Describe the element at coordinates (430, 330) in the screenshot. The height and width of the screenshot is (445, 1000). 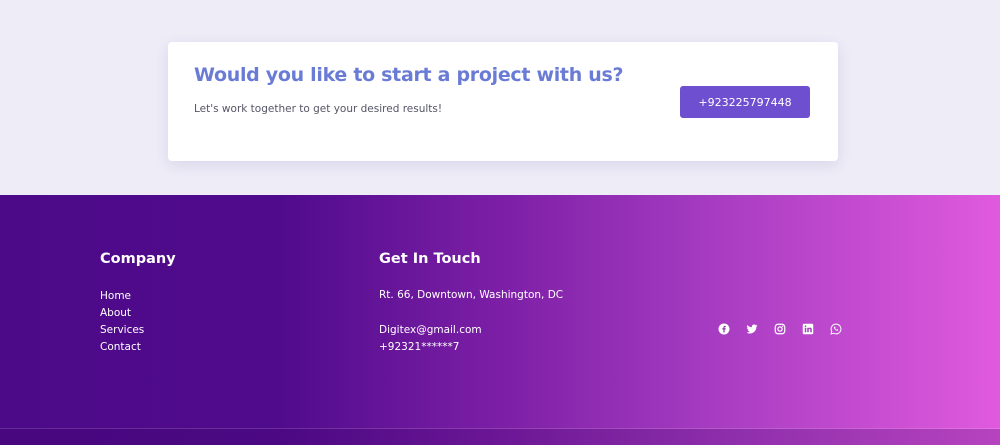
I see `email-link: Digitex@gmail.com` at that location.